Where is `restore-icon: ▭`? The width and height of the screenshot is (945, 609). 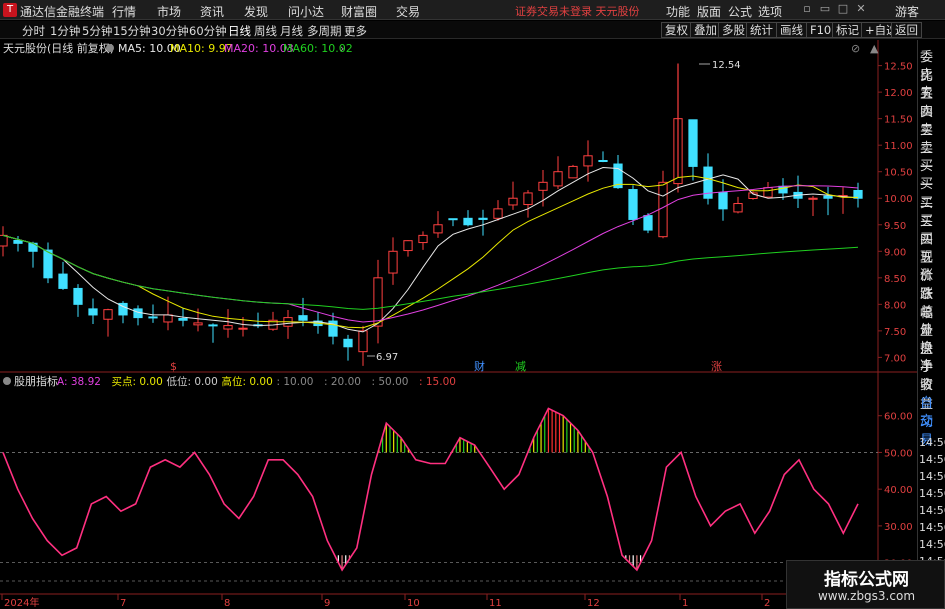
restore-icon: ▭ is located at coordinates (825, 9).